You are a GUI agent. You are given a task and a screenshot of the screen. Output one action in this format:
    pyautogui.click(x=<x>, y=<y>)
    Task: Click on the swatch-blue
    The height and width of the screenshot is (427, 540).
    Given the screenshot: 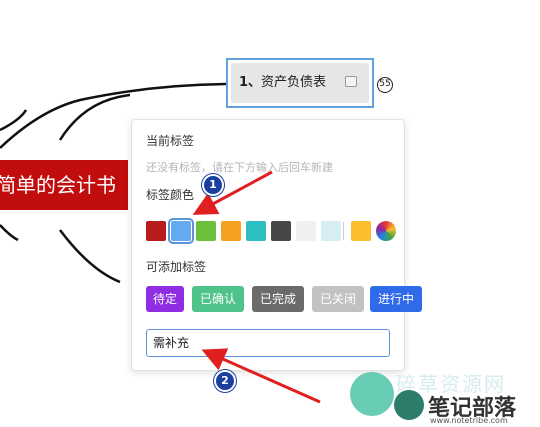 What is the action you would take?
    pyautogui.click(x=181, y=231)
    